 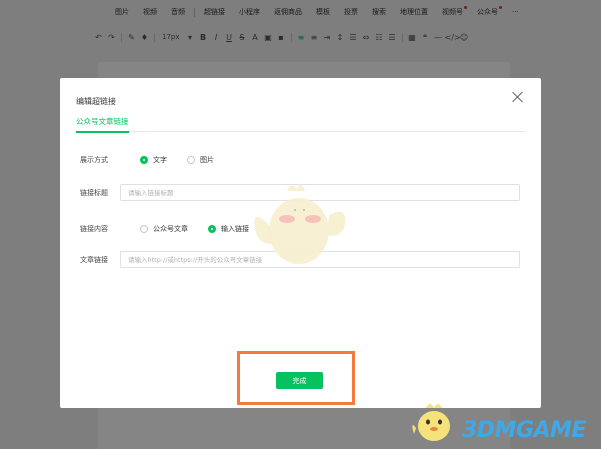 What do you see at coordinates (94, 160) in the screenshot?
I see `display-mode-label: 展示方式` at bounding box center [94, 160].